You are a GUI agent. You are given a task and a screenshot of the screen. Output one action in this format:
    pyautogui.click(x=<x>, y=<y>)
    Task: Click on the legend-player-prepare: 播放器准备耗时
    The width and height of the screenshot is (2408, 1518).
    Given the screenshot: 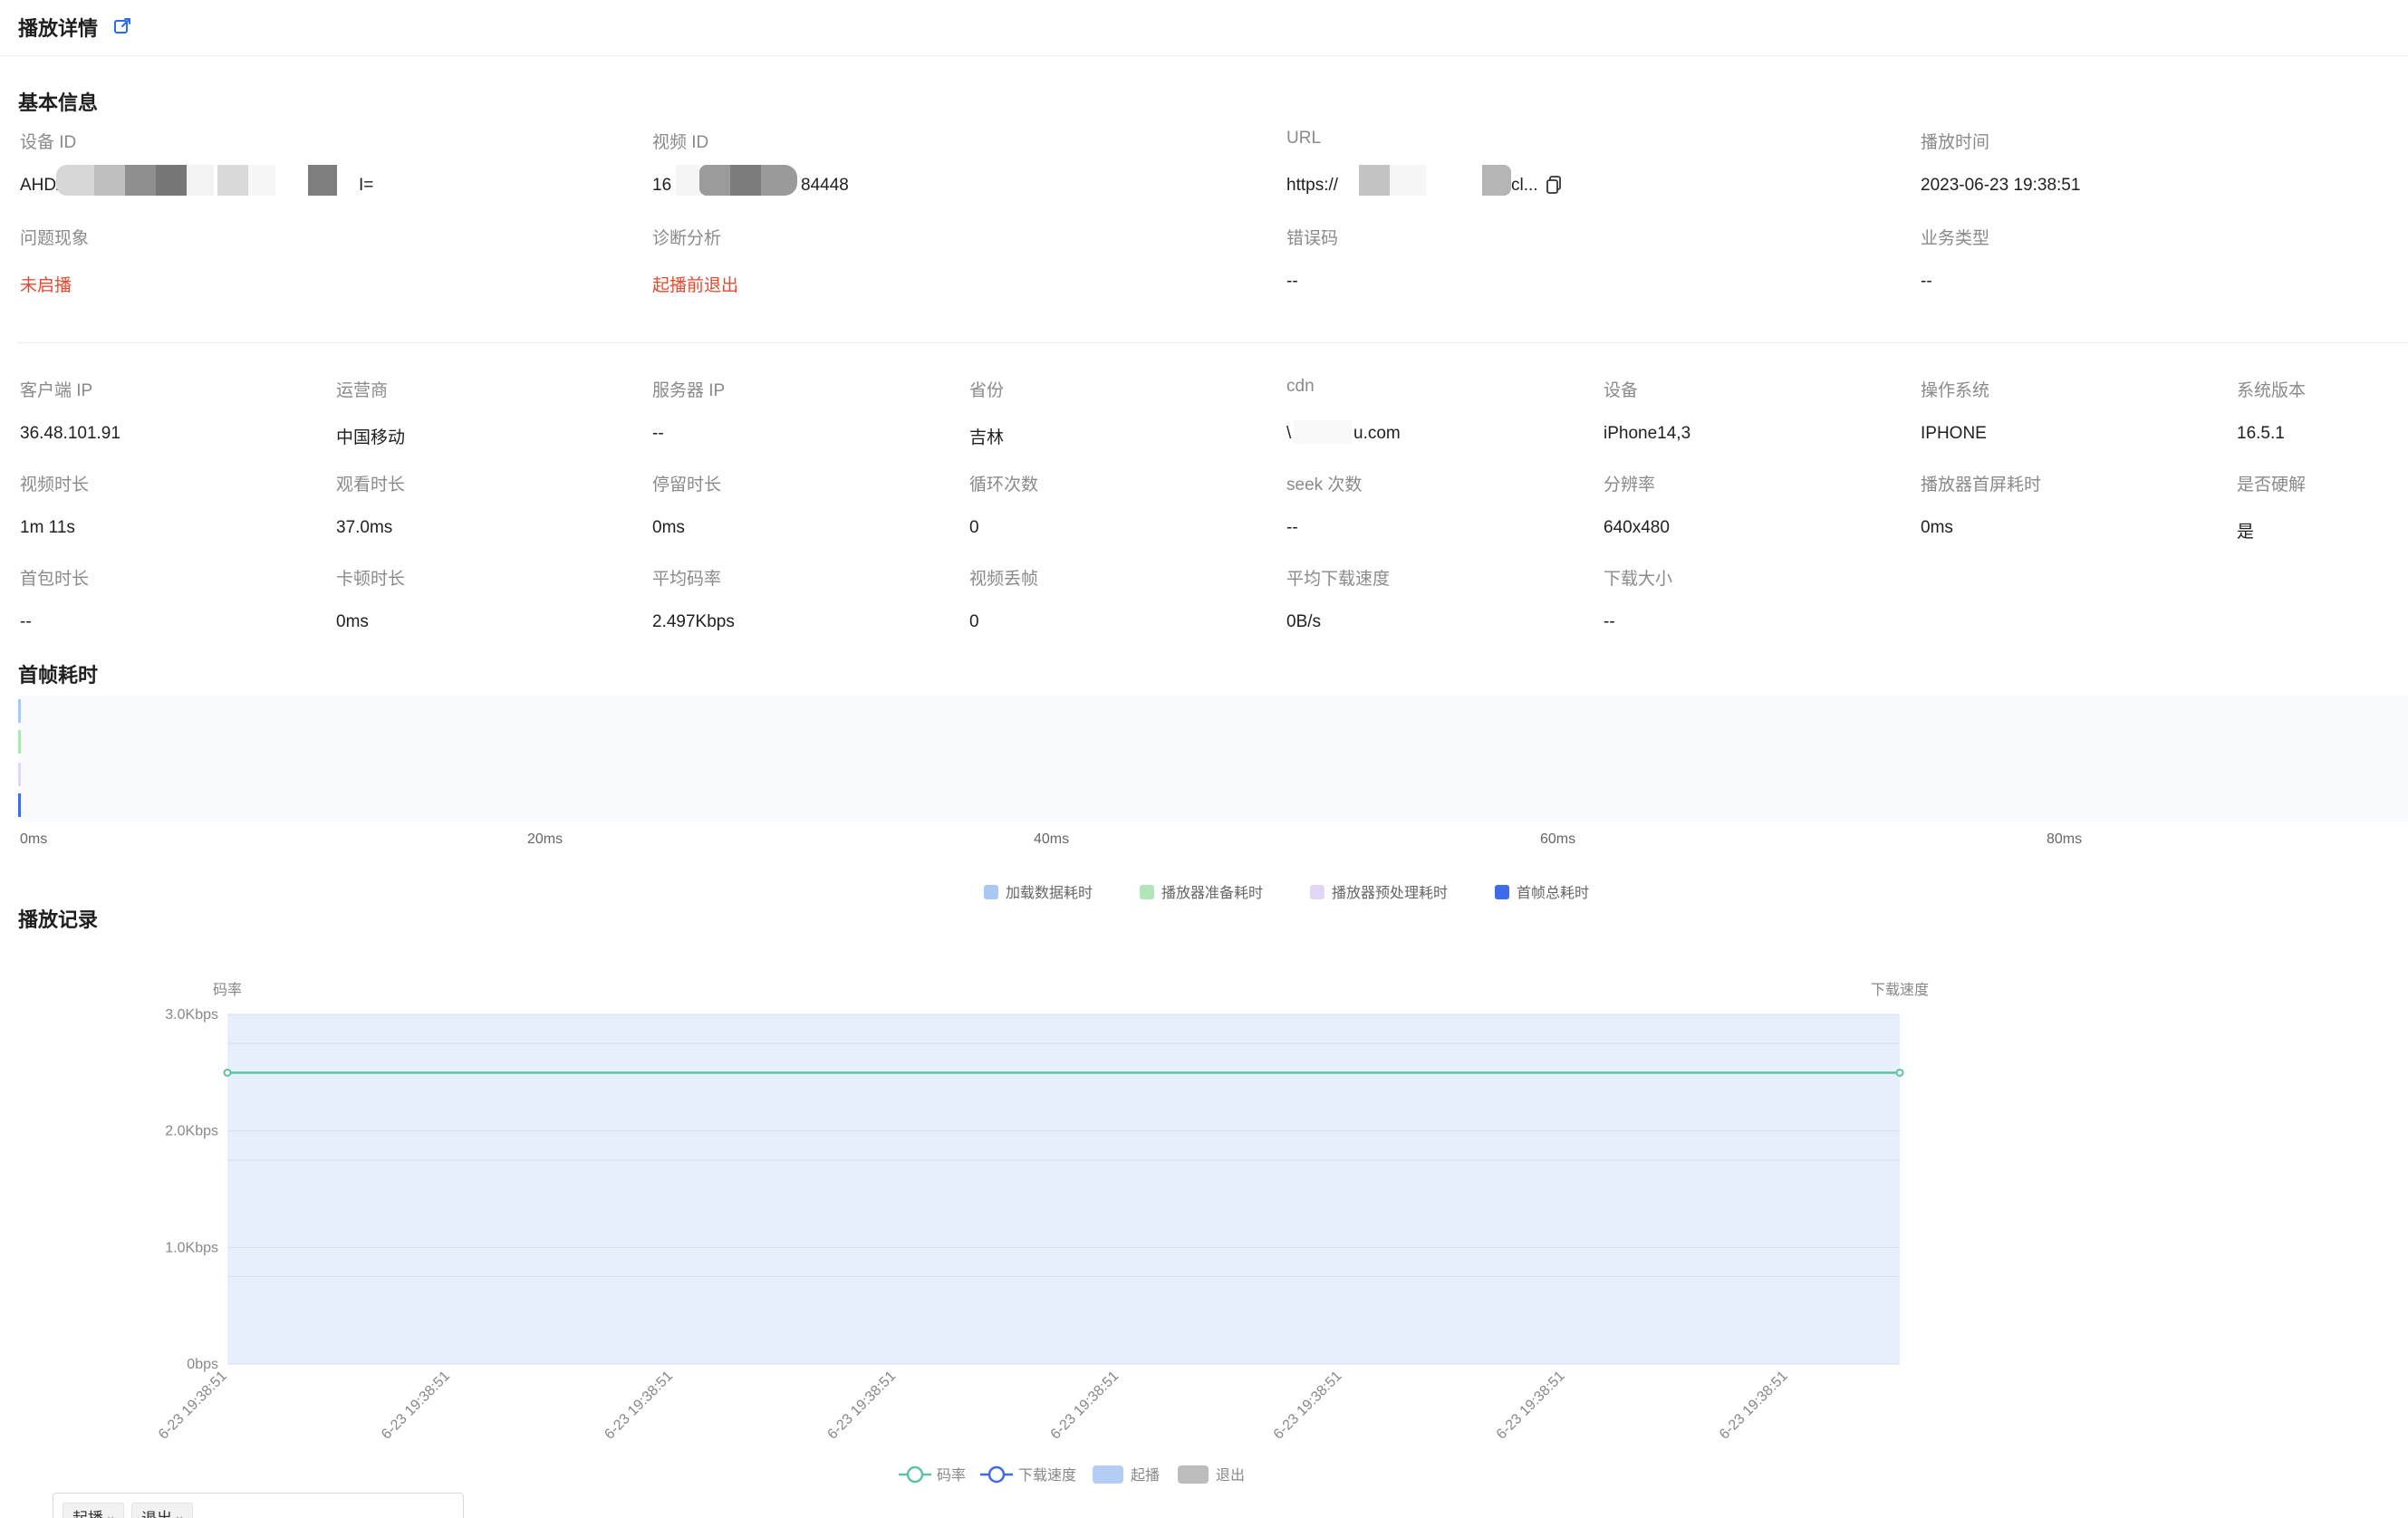 What is the action you would take?
    pyautogui.click(x=1201, y=891)
    